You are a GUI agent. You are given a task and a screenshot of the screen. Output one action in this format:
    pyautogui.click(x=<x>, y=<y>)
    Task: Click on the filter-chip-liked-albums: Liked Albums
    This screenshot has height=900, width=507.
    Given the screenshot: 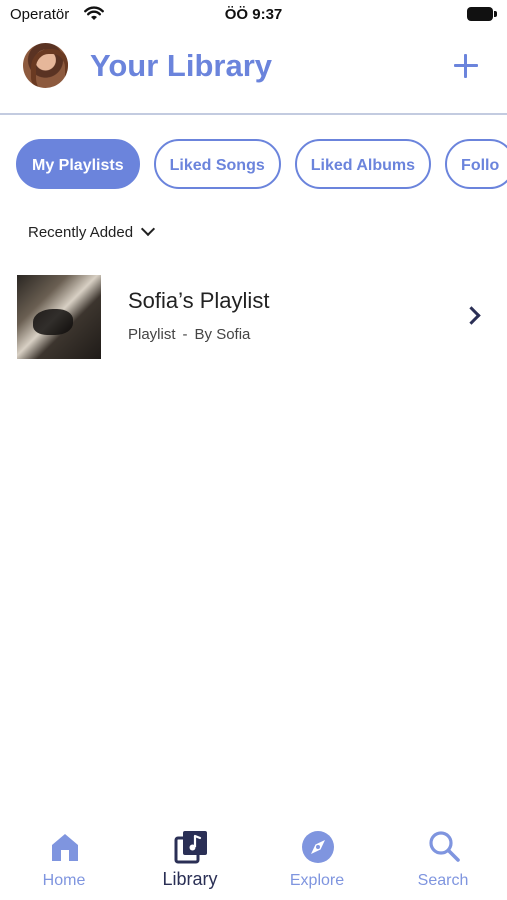 What is the action you would take?
    pyautogui.click(x=363, y=164)
    